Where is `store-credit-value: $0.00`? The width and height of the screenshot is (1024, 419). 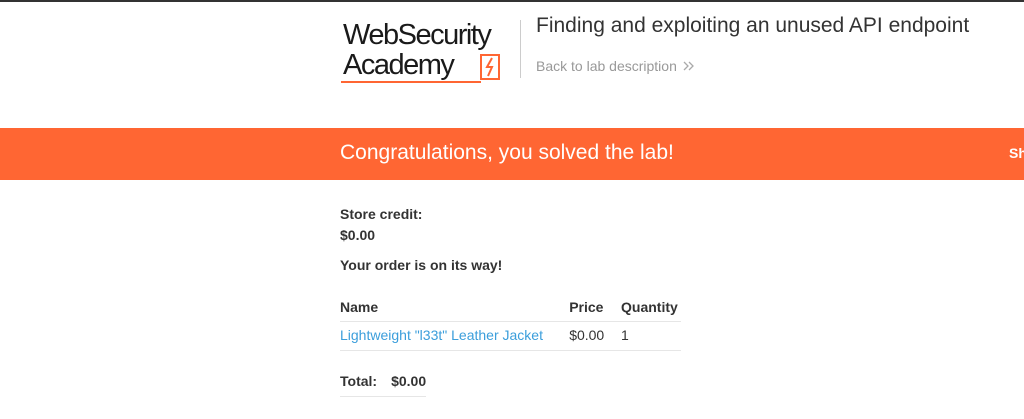
store-credit-value: $0.00 is located at coordinates (358, 235).